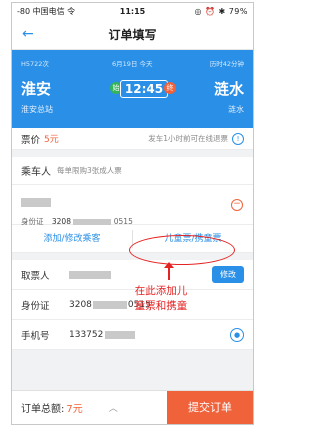 This screenshot has width=320, height=432. What do you see at coordinates (170, 88) in the screenshot?
I see `end-mark: 终` at bounding box center [170, 88].